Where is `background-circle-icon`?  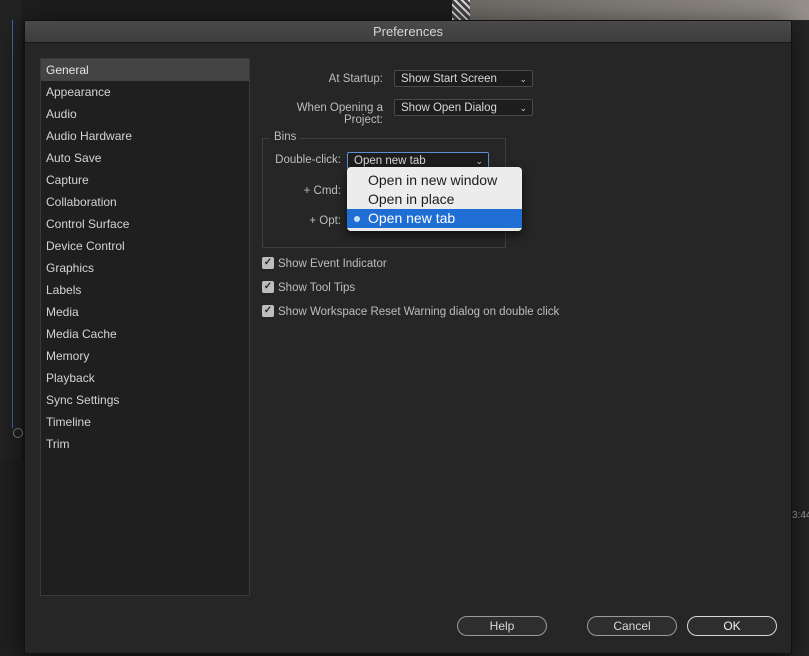 background-circle-icon is located at coordinates (18, 433).